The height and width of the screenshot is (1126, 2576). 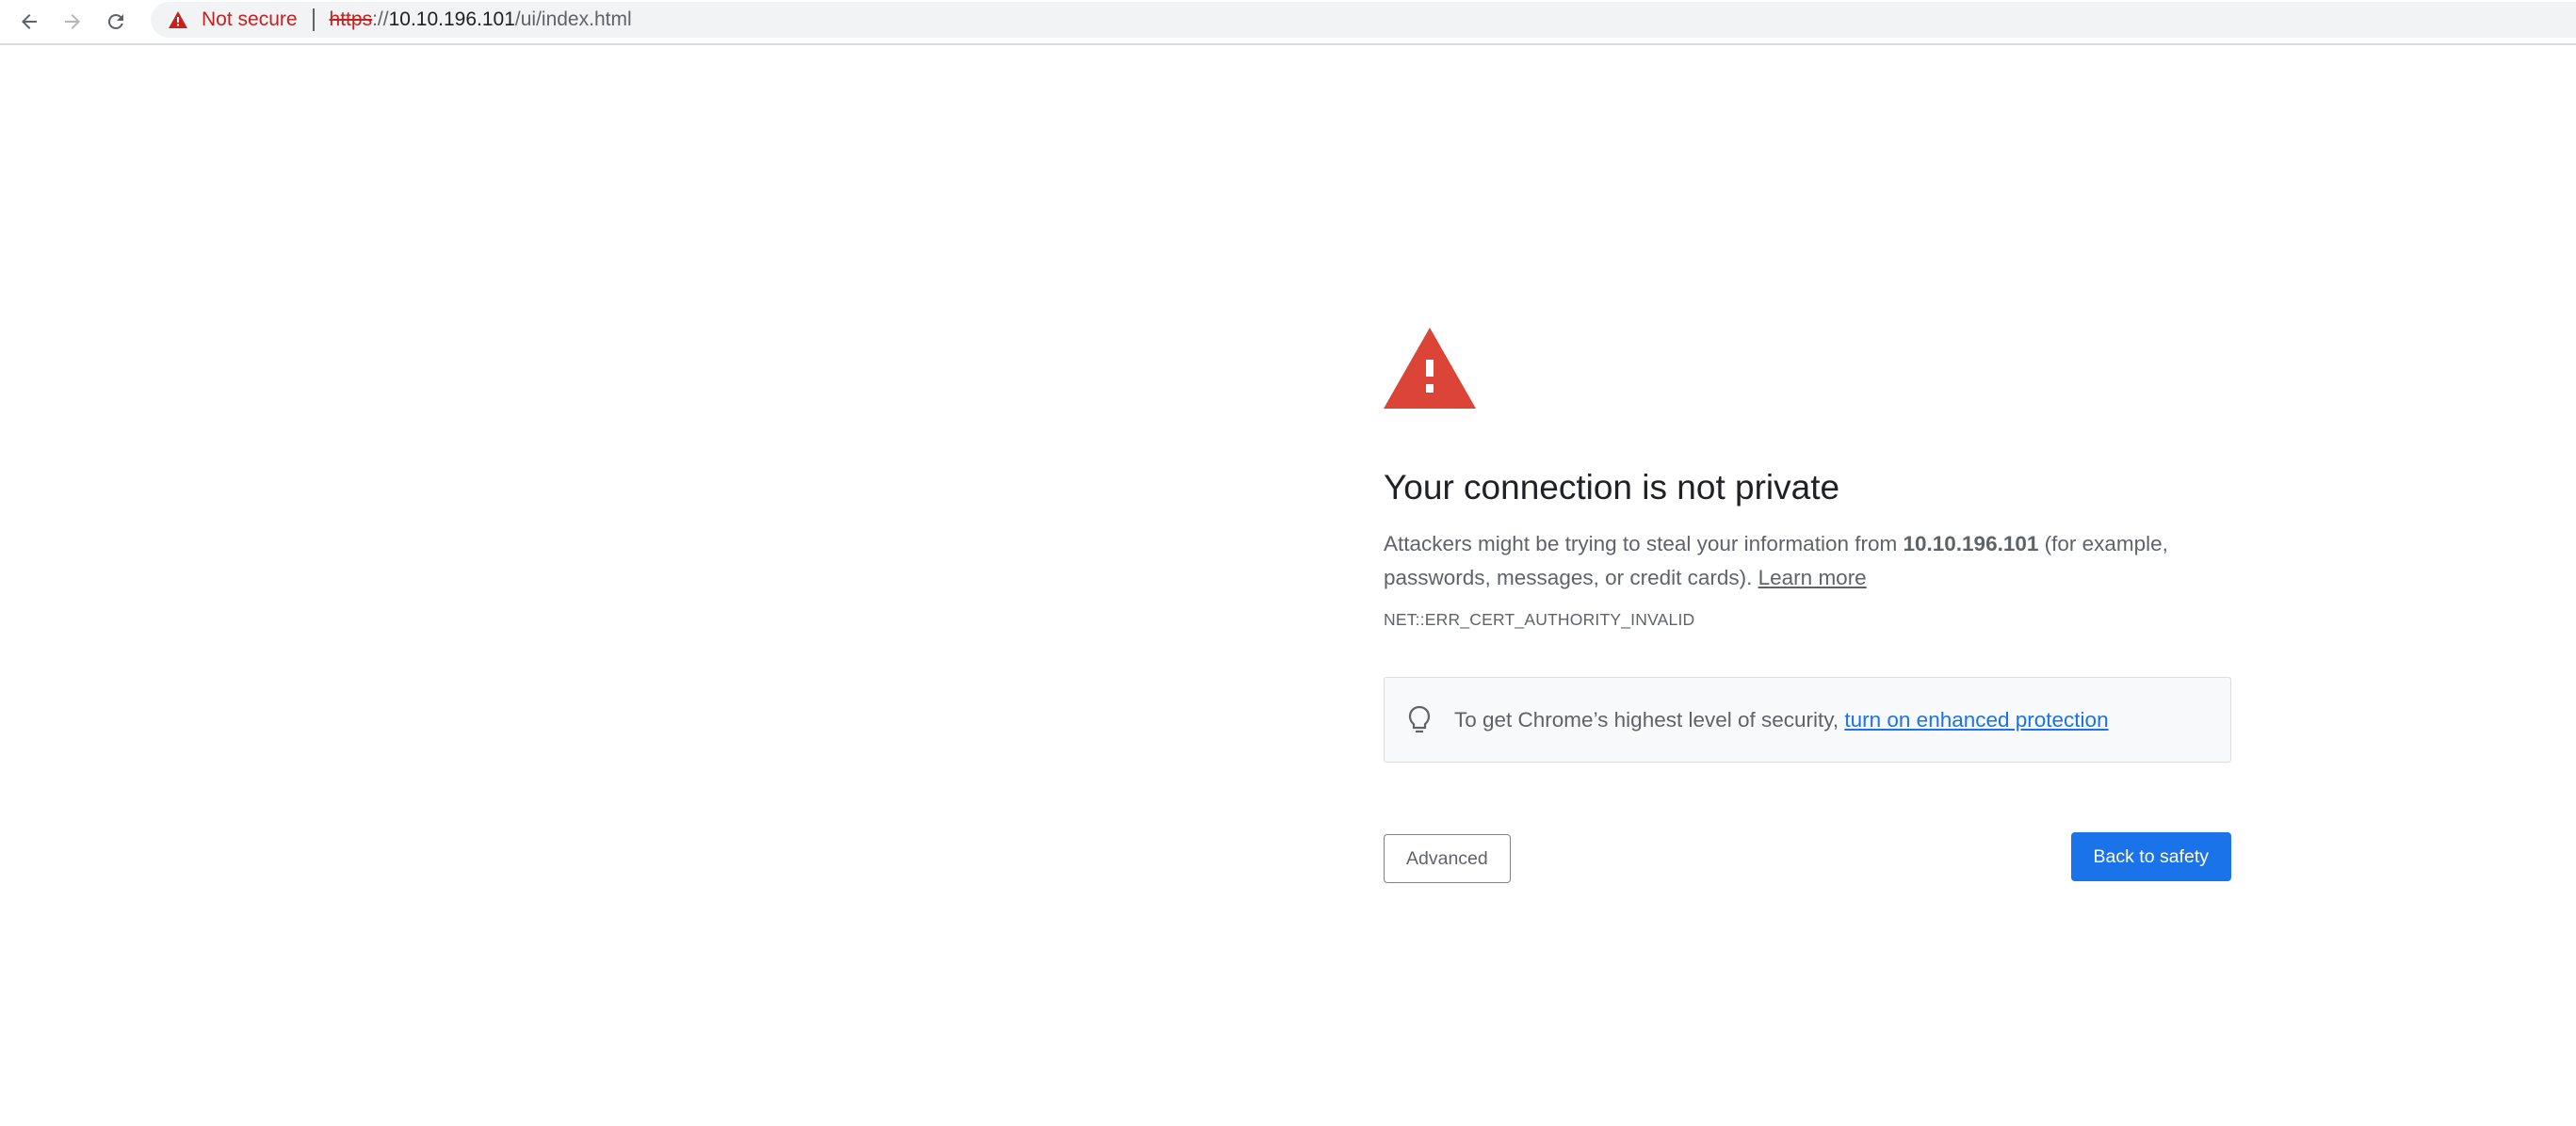 What do you see at coordinates (313, 20) in the screenshot?
I see `omnibox-divider` at bounding box center [313, 20].